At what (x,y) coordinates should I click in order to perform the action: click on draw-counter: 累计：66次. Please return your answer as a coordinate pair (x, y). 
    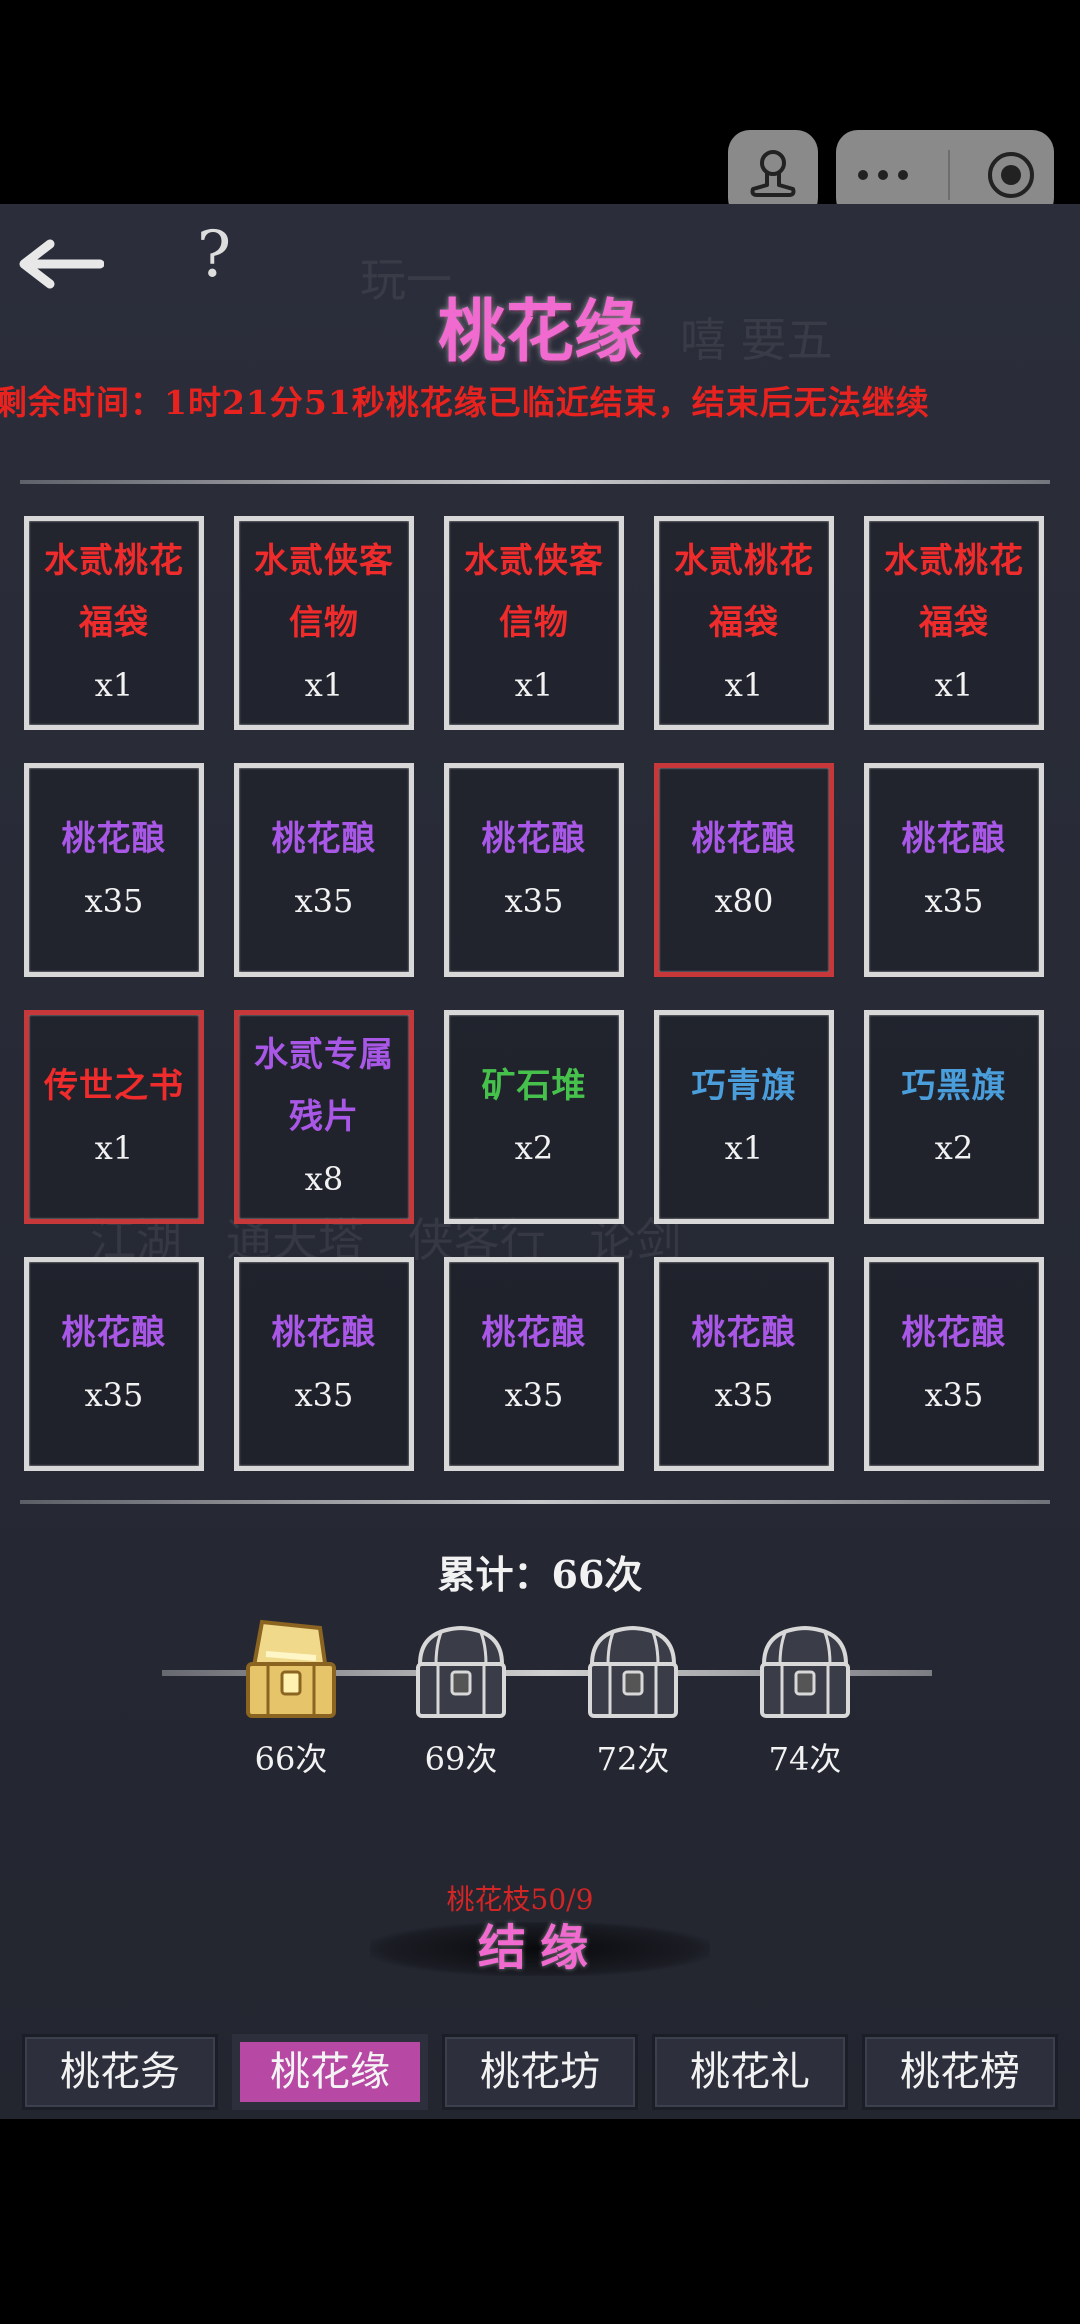
    Looking at the image, I should click on (540, 1574).